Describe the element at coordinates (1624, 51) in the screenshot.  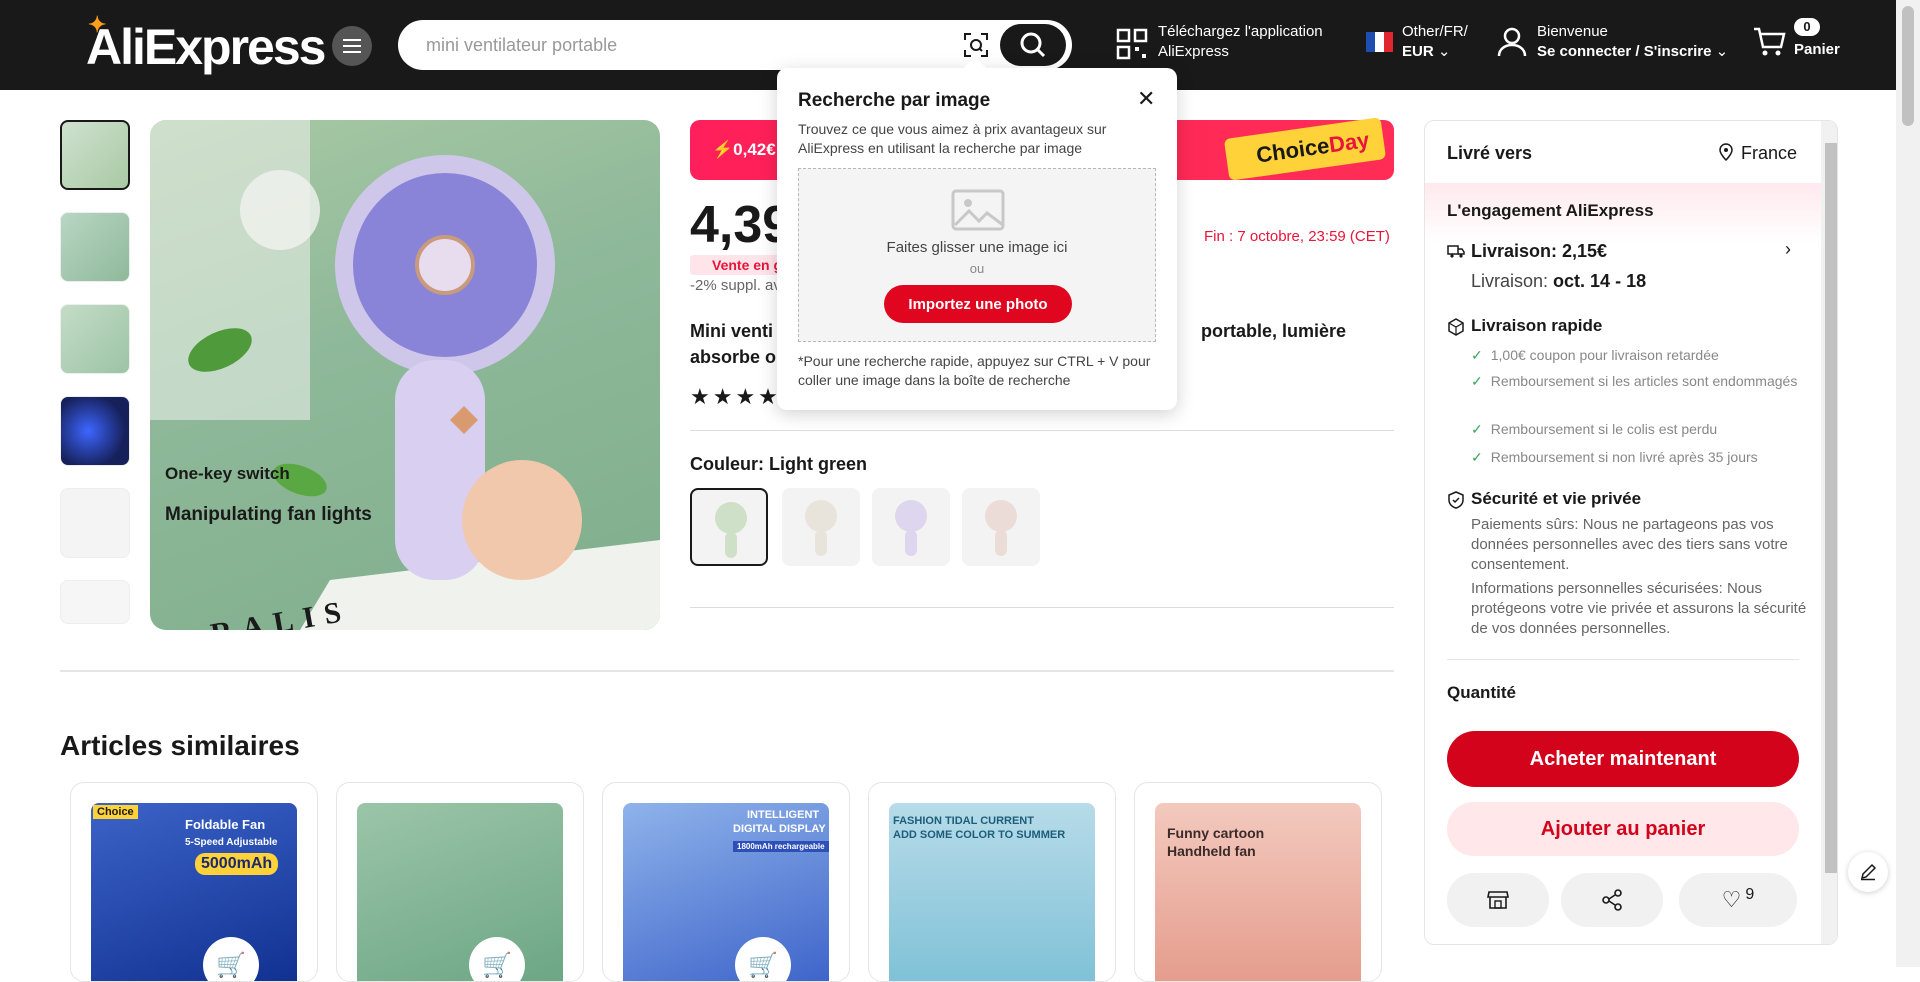
I see `signin-link: Se connecter / S'inscrire` at that location.